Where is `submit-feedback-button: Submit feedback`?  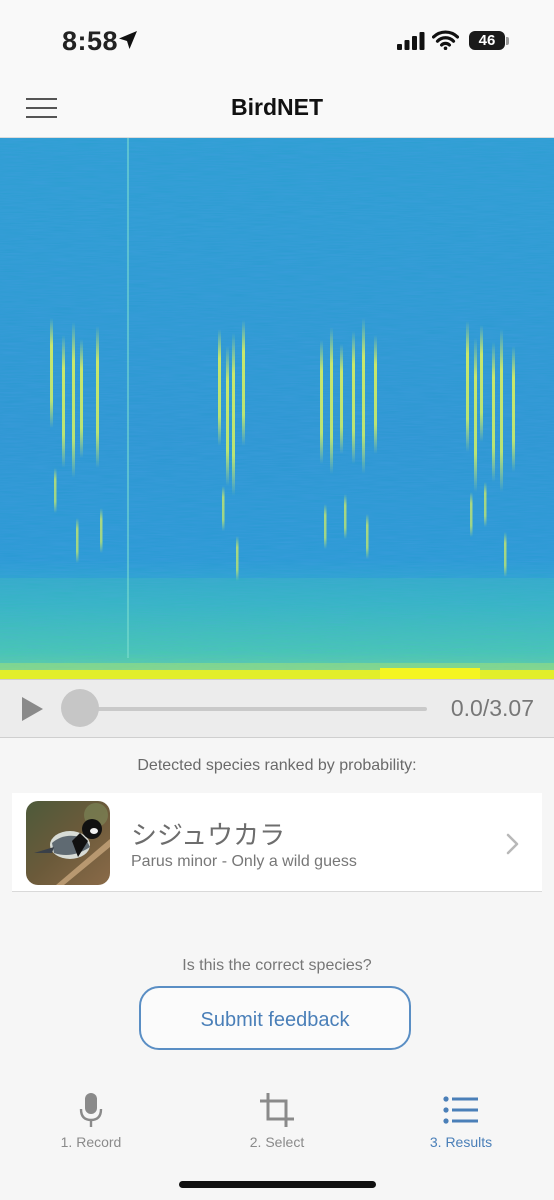 submit-feedback-button: Submit feedback is located at coordinates (275, 1018).